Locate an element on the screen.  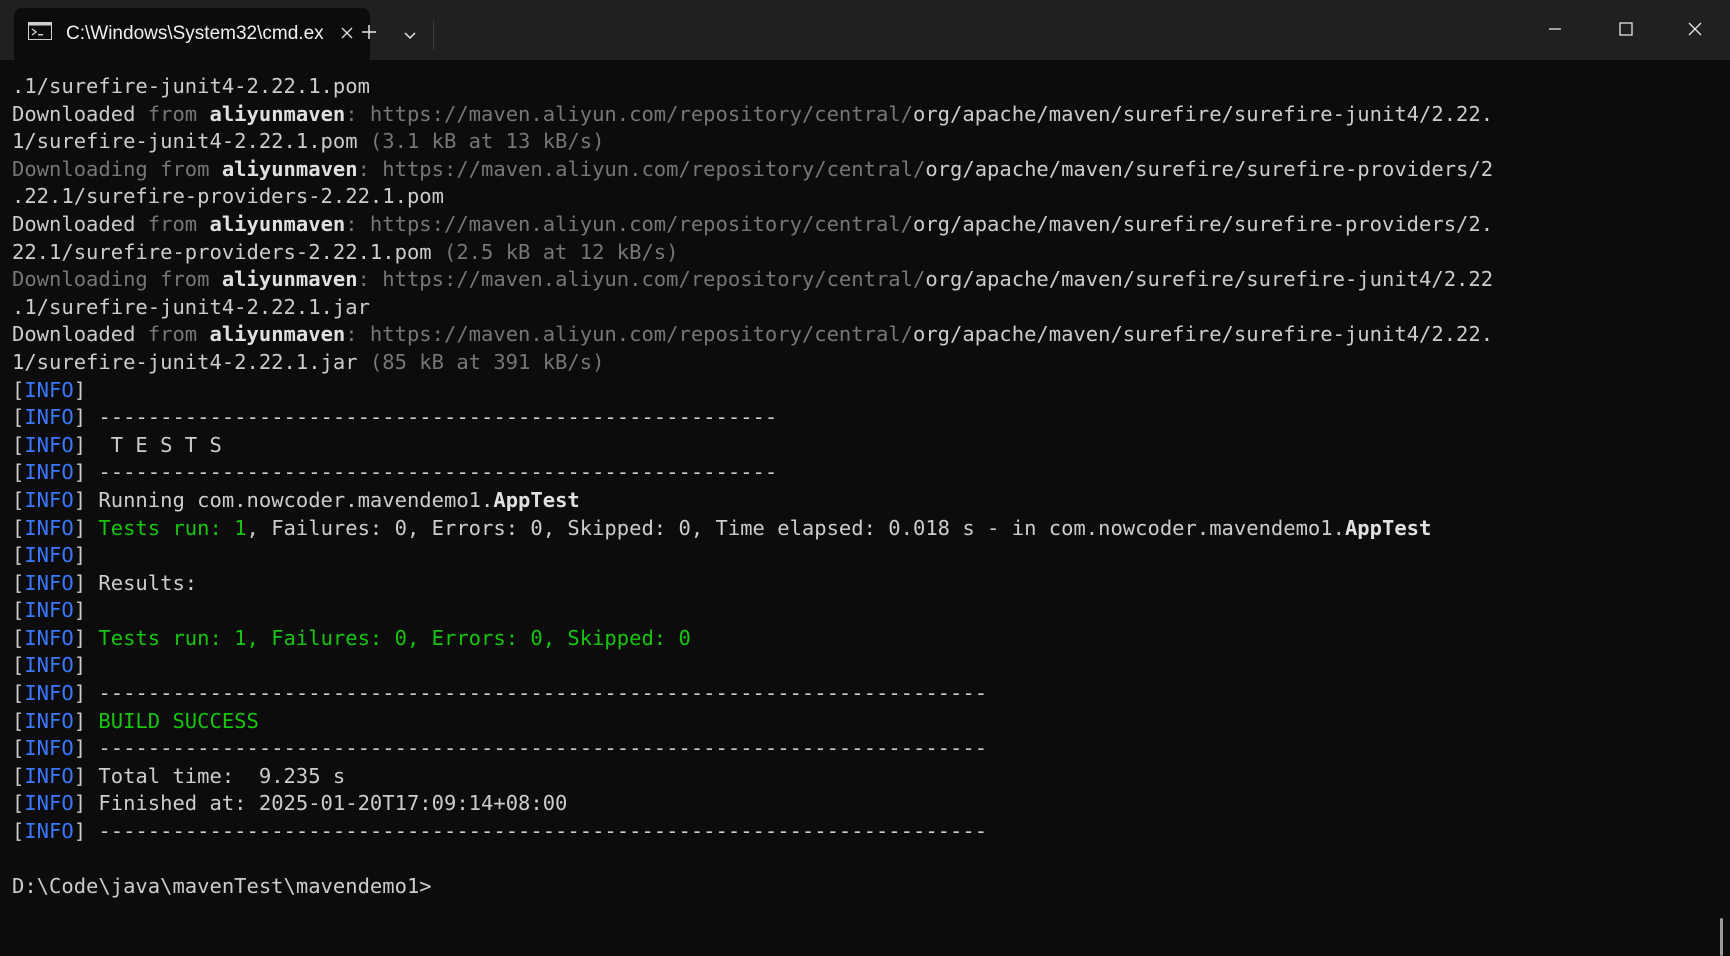
chevron-down-icon is located at coordinates (410, 34).